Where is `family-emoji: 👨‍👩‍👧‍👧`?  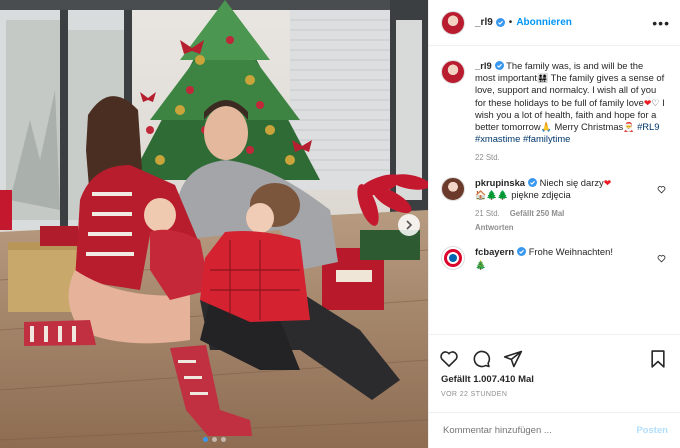 family-emoji: 👨‍👩‍👧‍👧 is located at coordinates (543, 78).